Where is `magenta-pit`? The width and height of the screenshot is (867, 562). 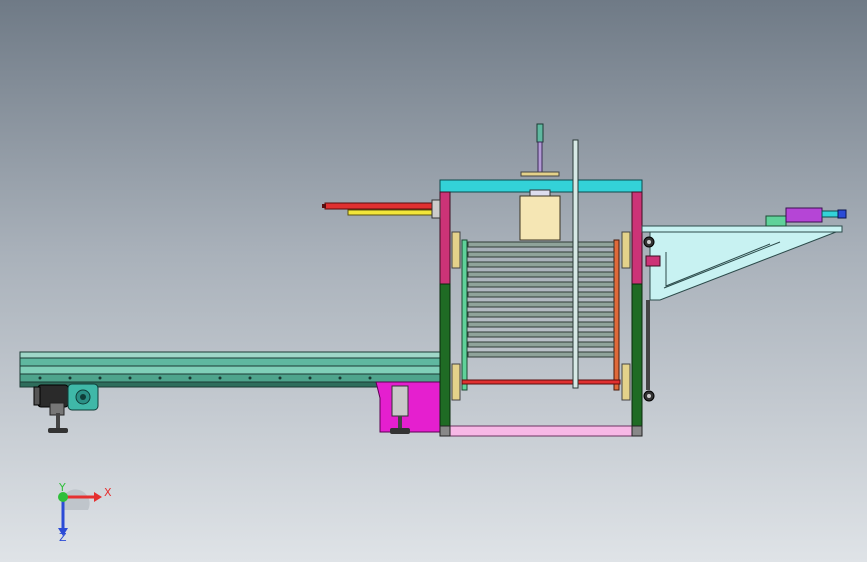 magenta-pit is located at coordinates (408, 407).